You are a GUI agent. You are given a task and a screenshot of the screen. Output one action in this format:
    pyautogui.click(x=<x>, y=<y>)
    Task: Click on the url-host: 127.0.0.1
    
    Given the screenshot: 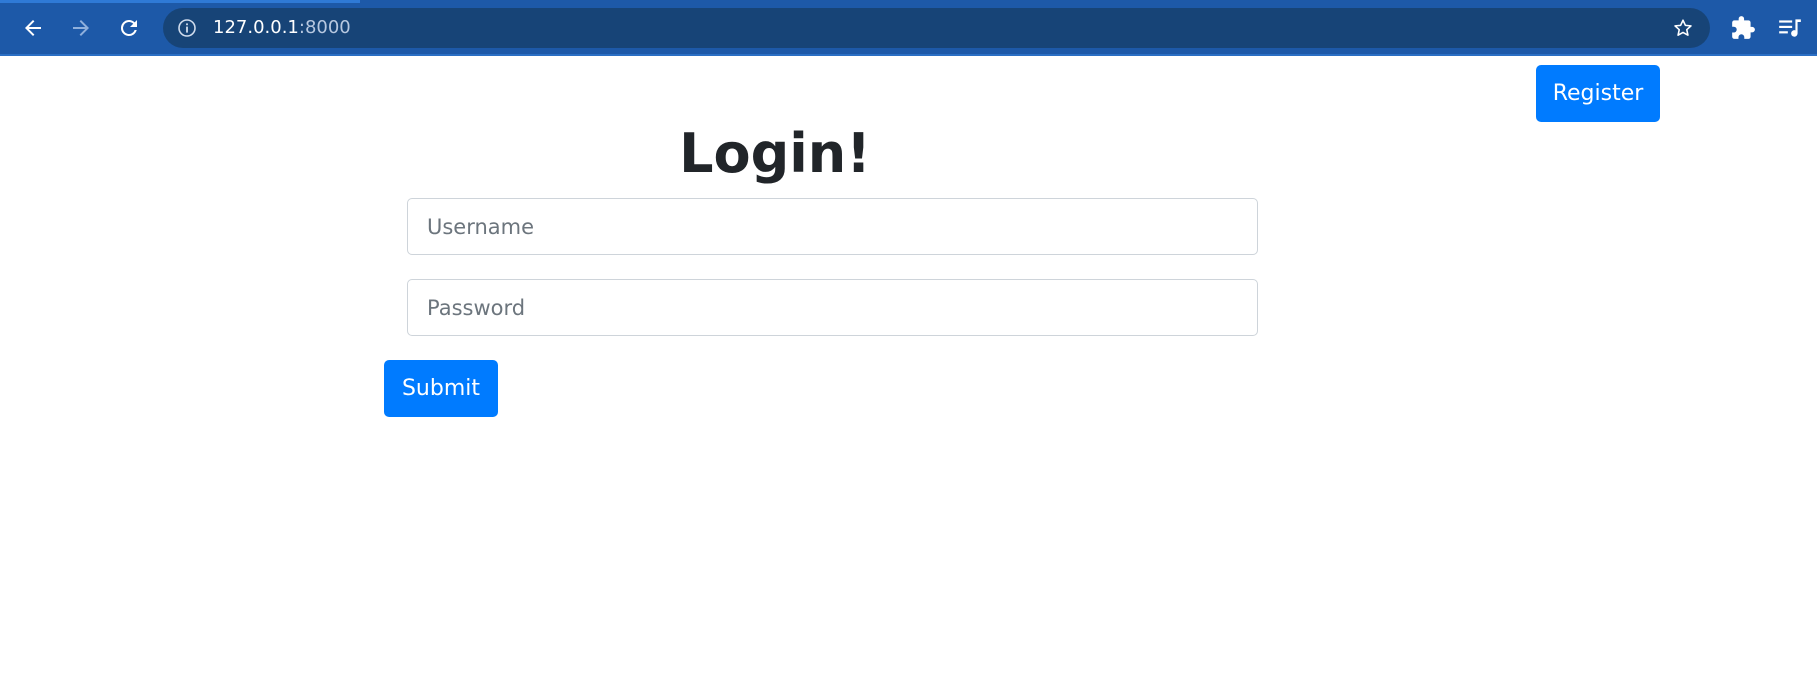 What is the action you would take?
    pyautogui.click(x=256, y=27)
    